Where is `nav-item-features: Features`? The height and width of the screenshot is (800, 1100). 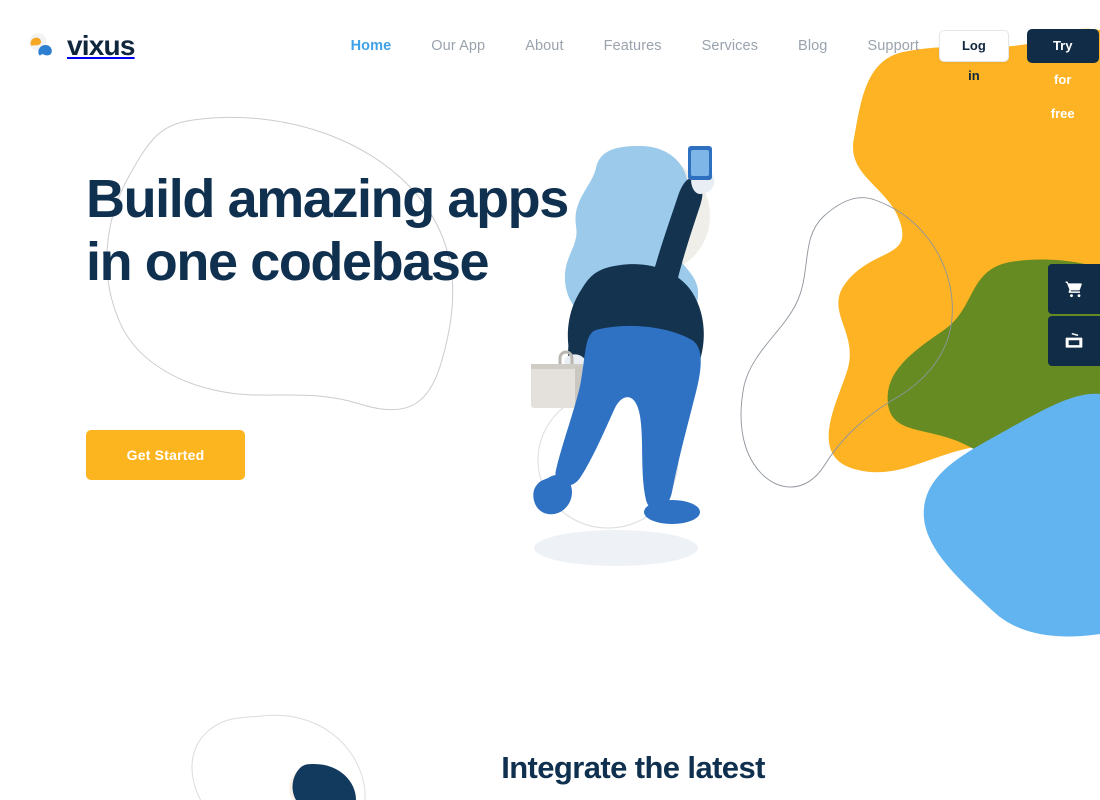
nav-item-features: Features is located at coordinates (633, 46).